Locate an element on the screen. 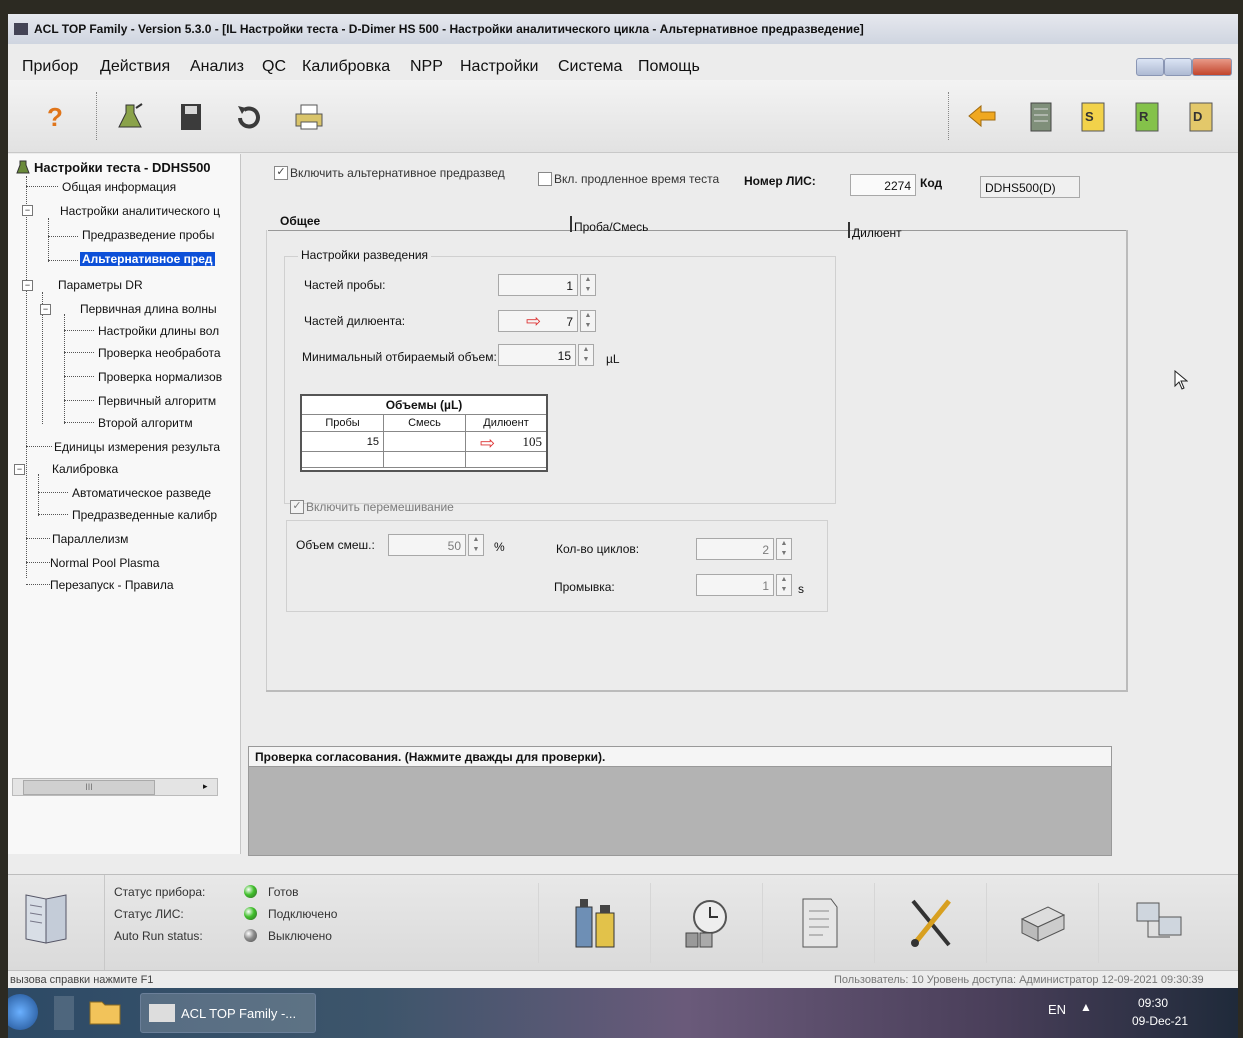 Image resolution: width=1243 pixels, height=1038 pixels. network-computers-icon is located at coordinates (1158, 923).